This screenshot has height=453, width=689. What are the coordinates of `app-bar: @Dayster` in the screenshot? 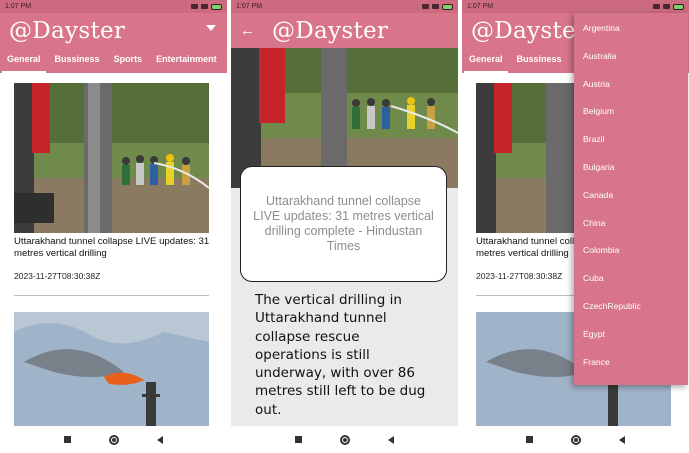 It's located at (113, 30).